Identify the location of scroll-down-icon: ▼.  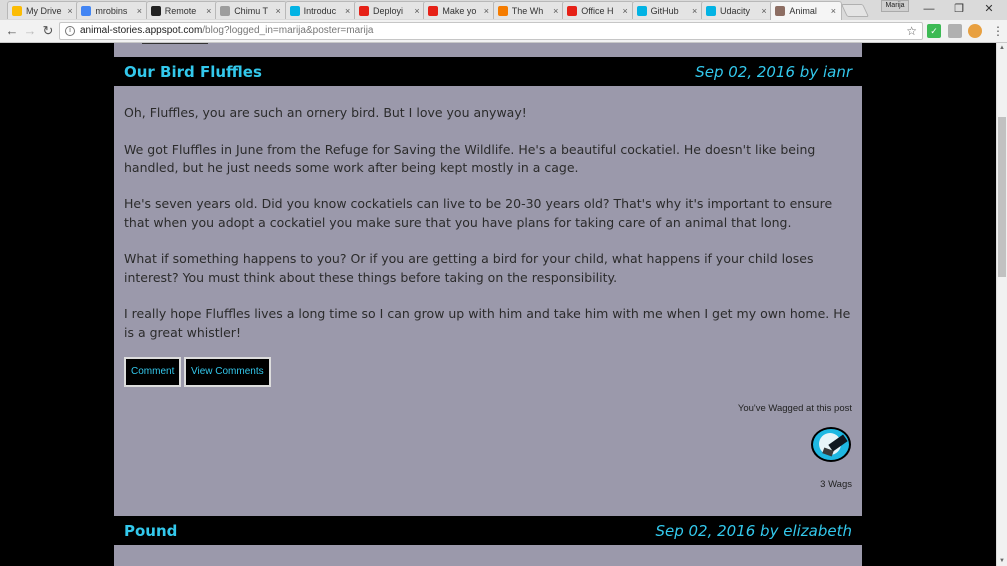
(1002, 561).